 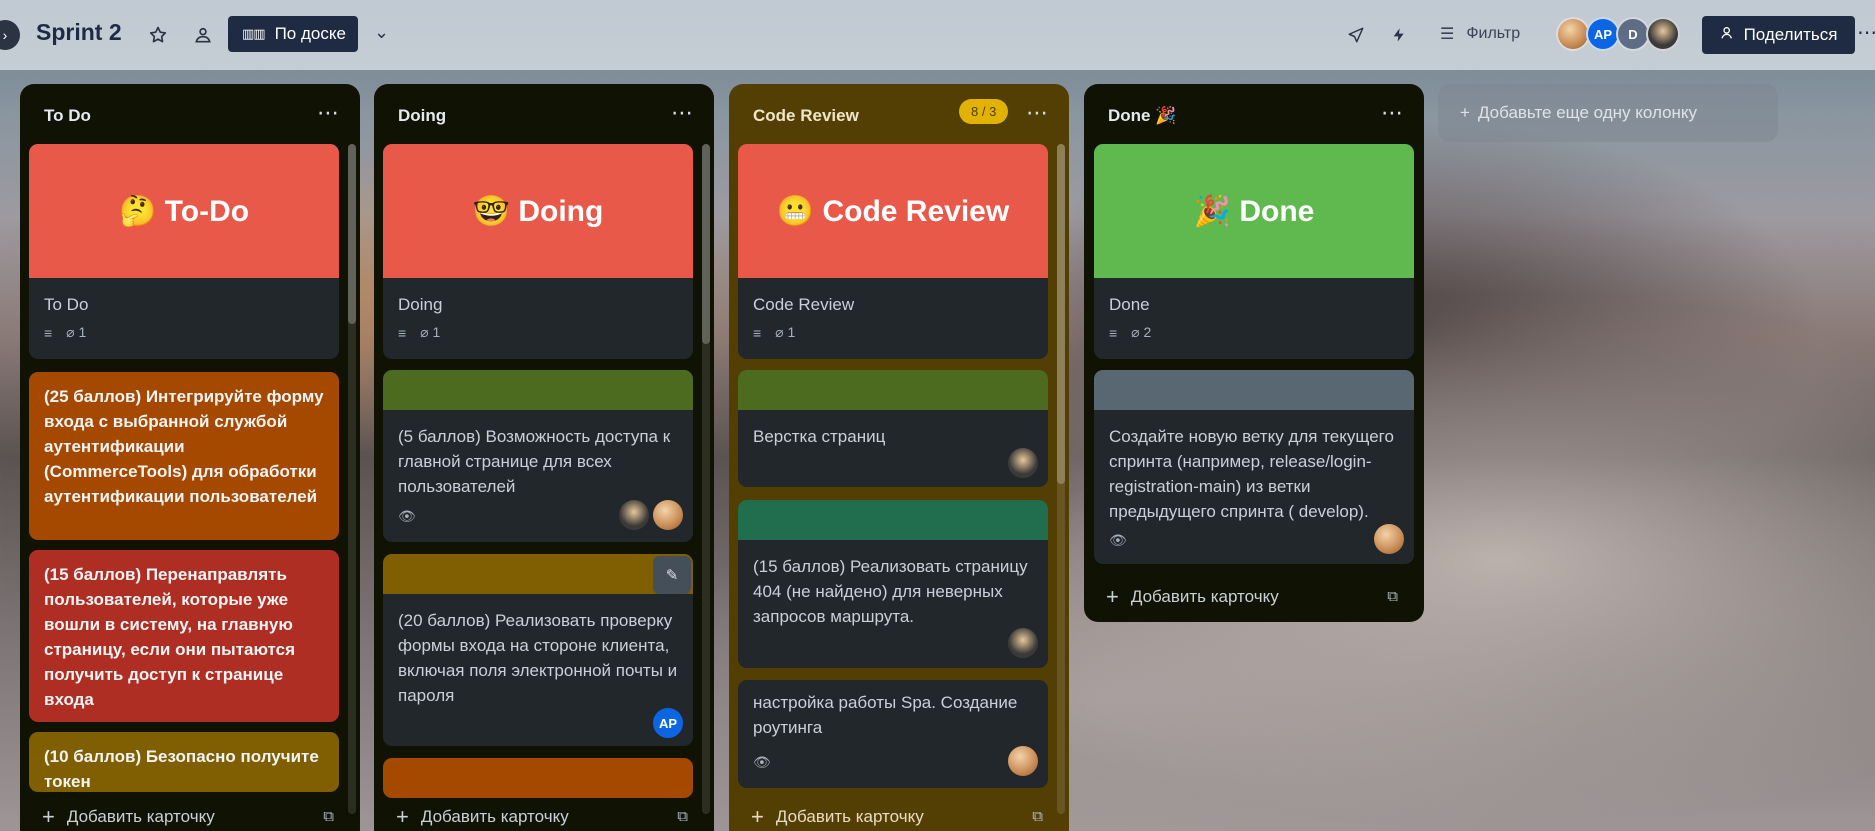 What do you see at coordinates (140, 816) in the screenshot?
I see `add-card-label: Добавить карточку` at bounding box center [140, 816].